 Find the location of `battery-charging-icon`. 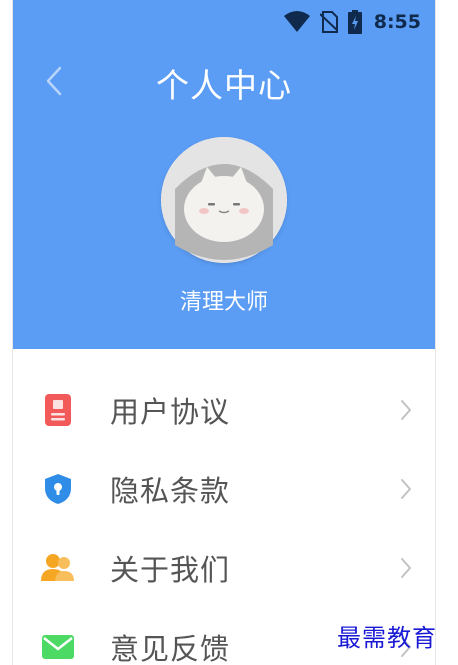

battery-charging-icon is located at coordinates (354, 22).